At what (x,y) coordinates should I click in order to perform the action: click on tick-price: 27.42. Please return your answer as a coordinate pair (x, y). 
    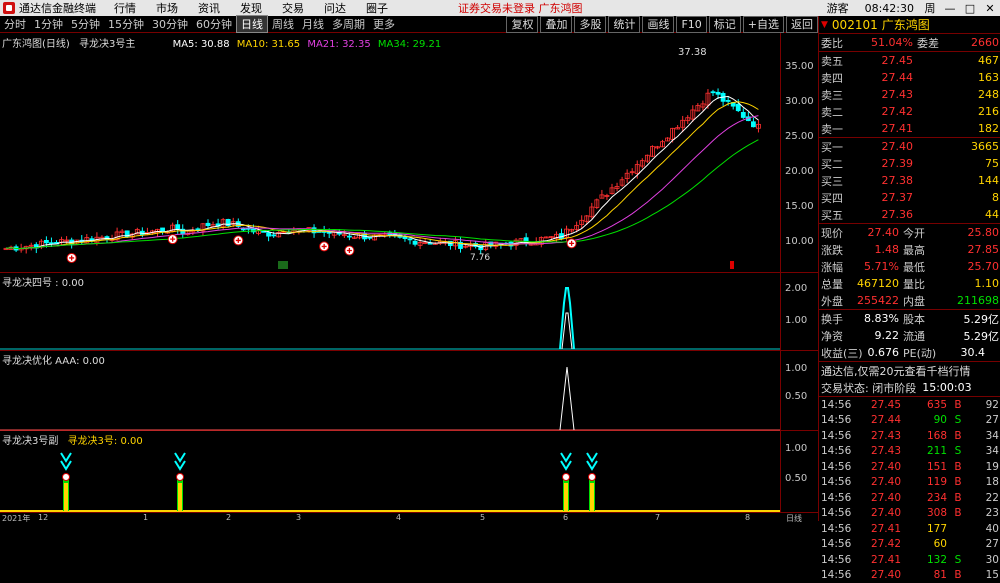
    Looking at the image, I should click on (878, 544).